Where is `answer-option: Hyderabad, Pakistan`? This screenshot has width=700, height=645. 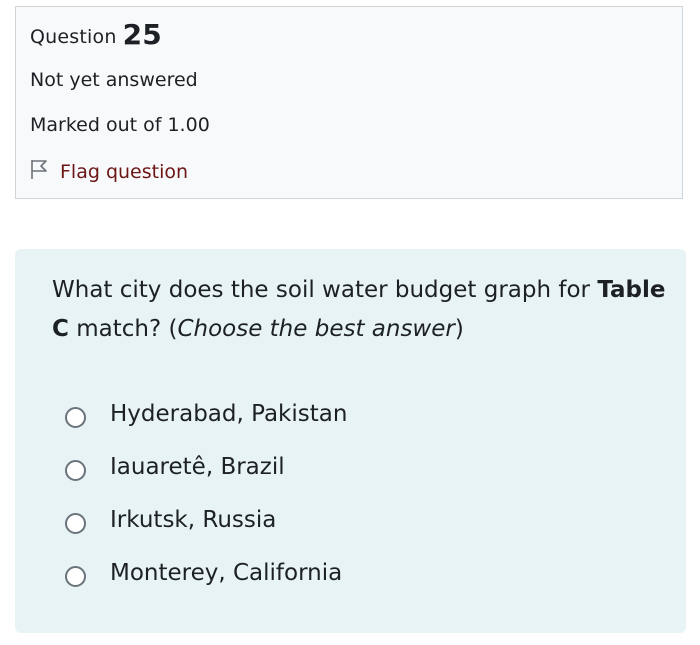 answer-option: Hyderabad, Pakistan is located at coordinates (206, 413).